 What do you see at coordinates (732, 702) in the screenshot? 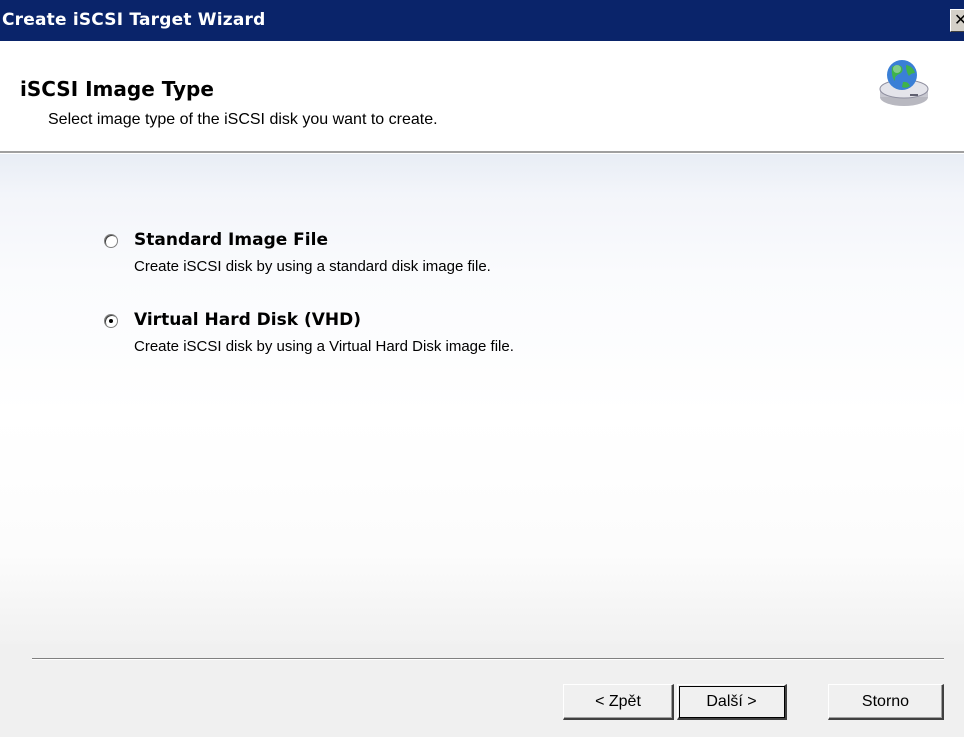
I see `next-button: Další >` at bounding box center [732, 702].